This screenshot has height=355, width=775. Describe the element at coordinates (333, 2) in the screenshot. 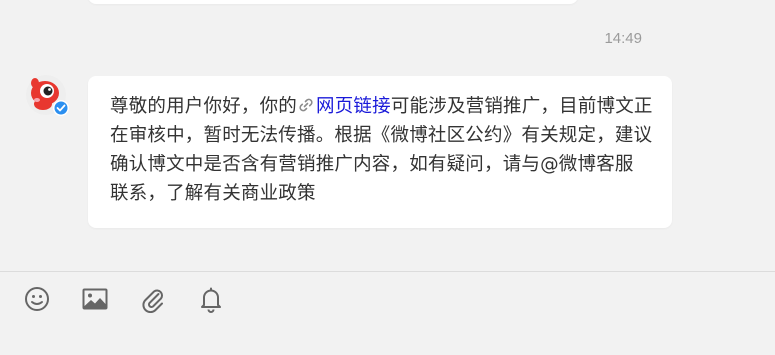

I see `previous-message-bubble` at that location.